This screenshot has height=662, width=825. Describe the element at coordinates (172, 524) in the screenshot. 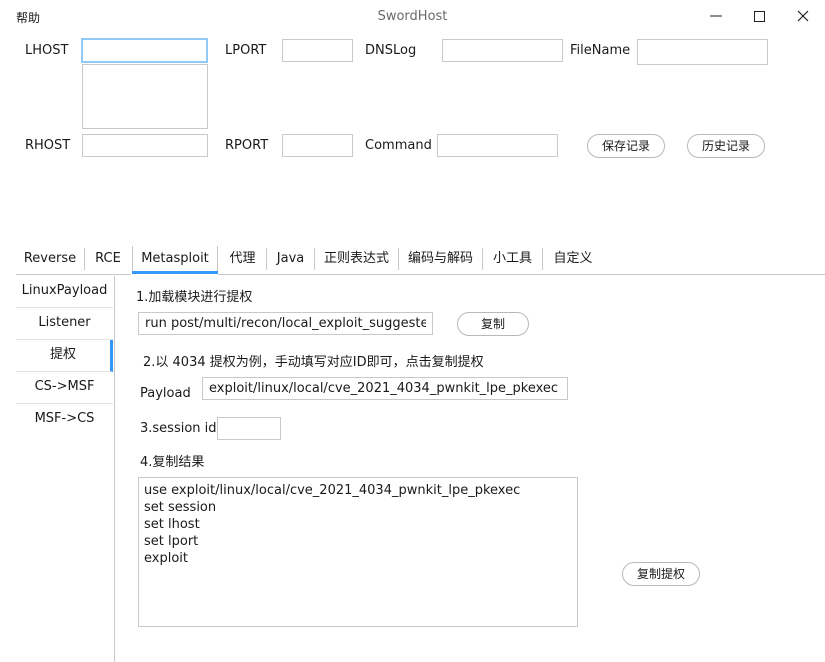

I see `result-line: set lhost` at that location.